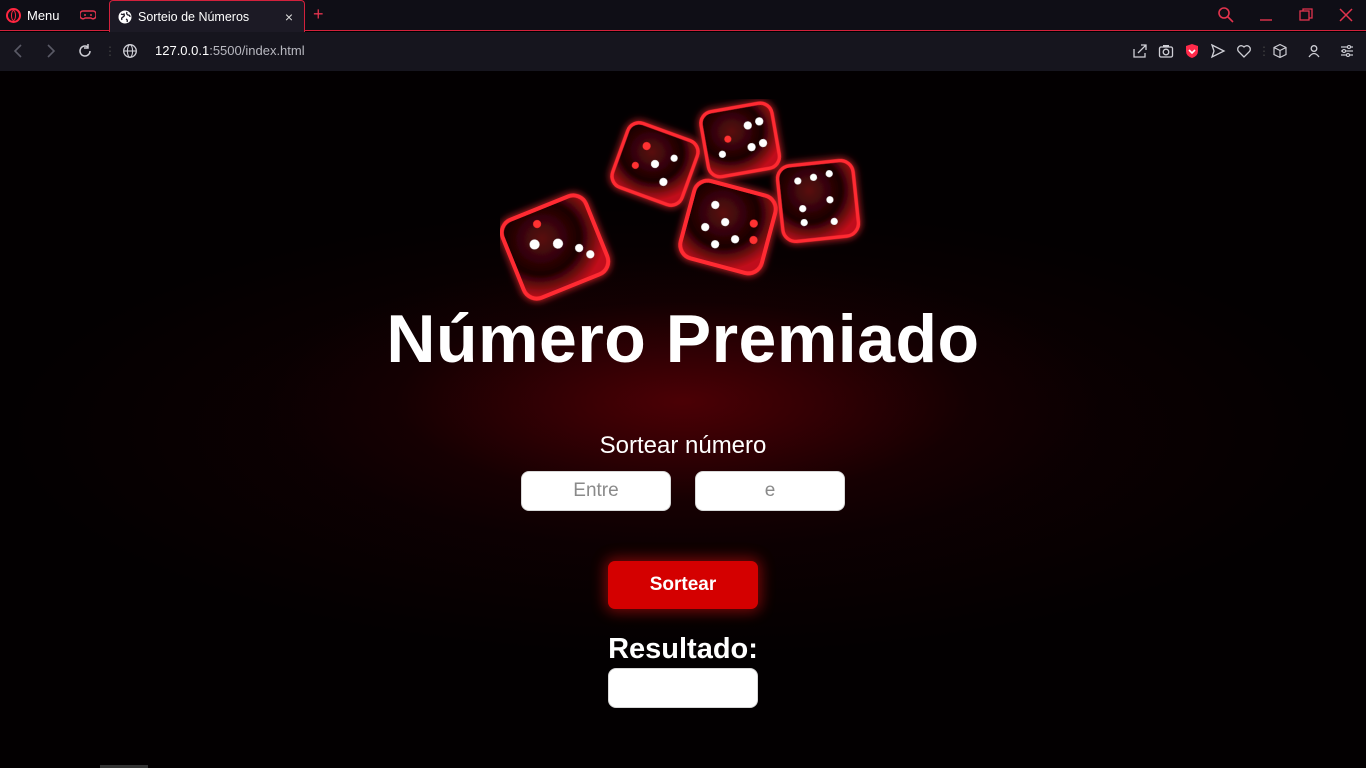  I want to click on menu-label: Menu, so click(43, 15).